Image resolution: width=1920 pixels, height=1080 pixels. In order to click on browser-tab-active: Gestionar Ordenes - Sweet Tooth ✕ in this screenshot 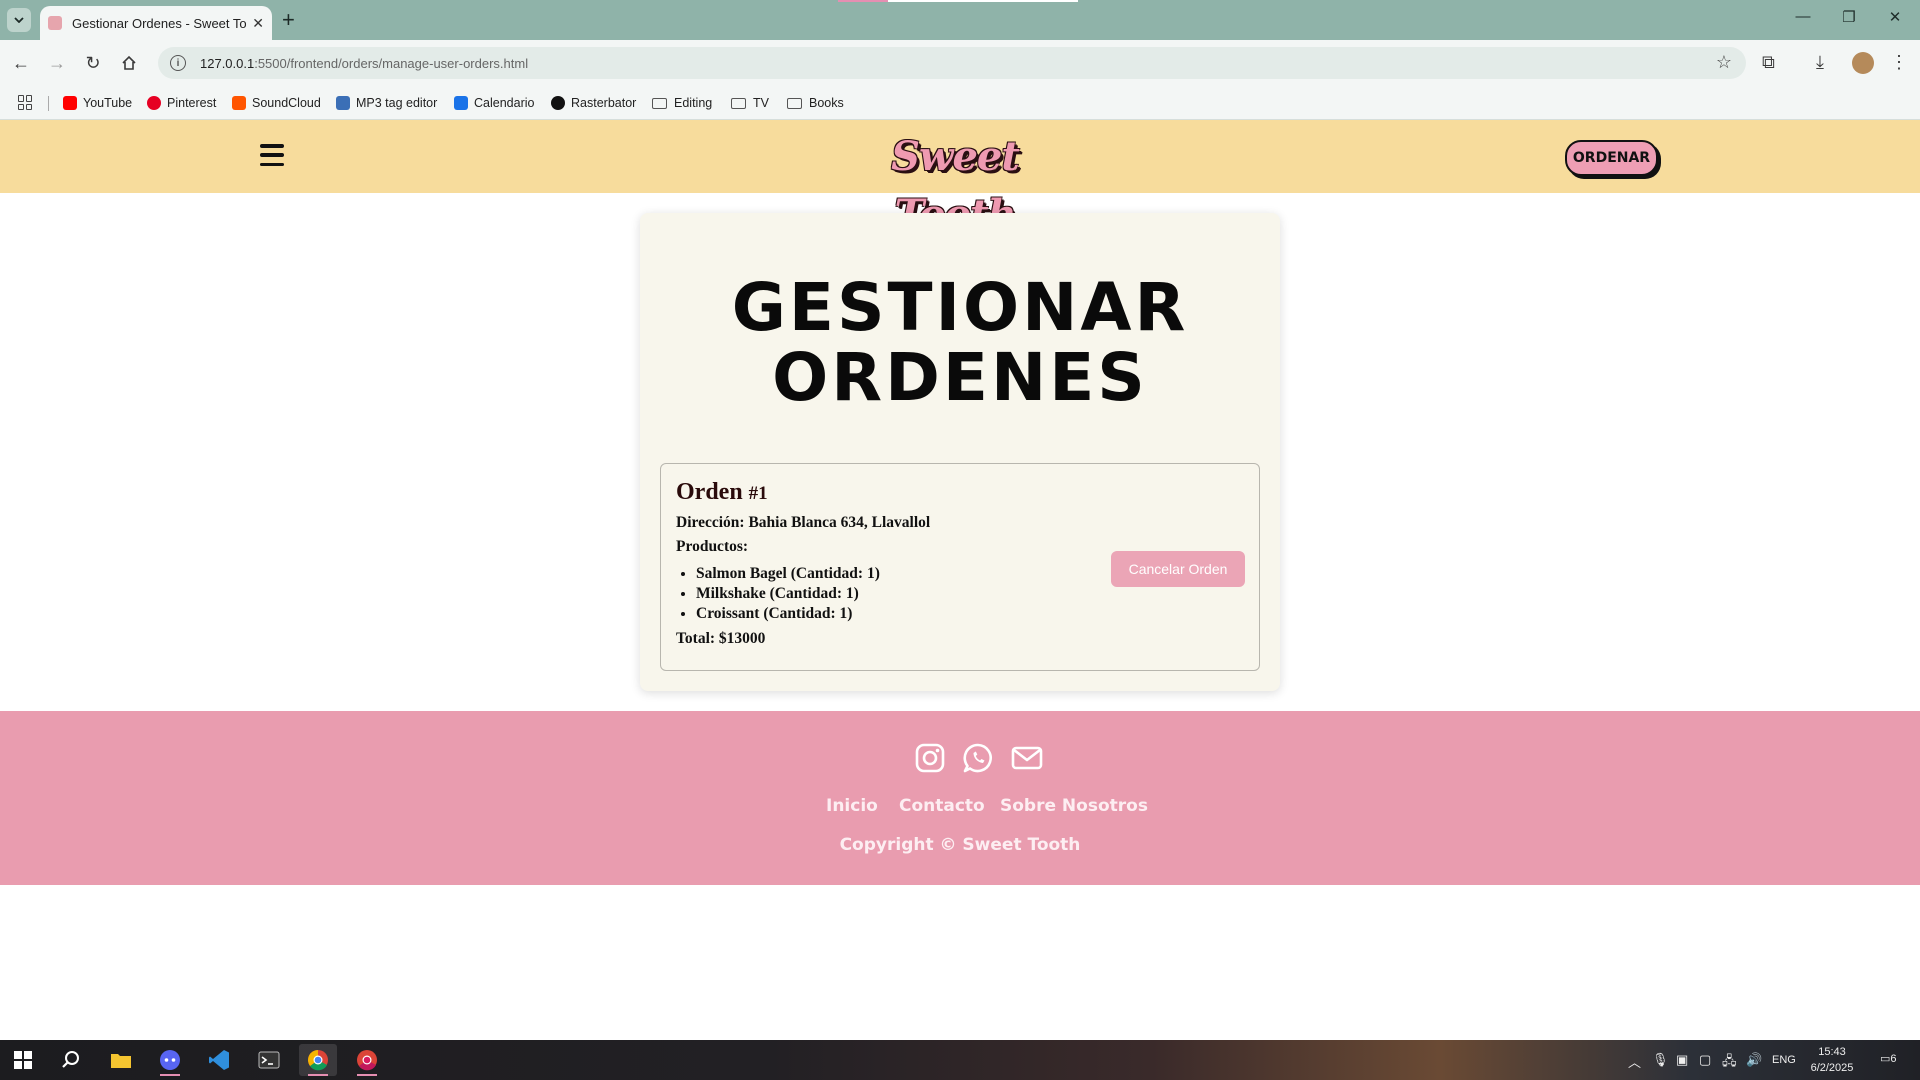, I will do `click(156, 23)`.